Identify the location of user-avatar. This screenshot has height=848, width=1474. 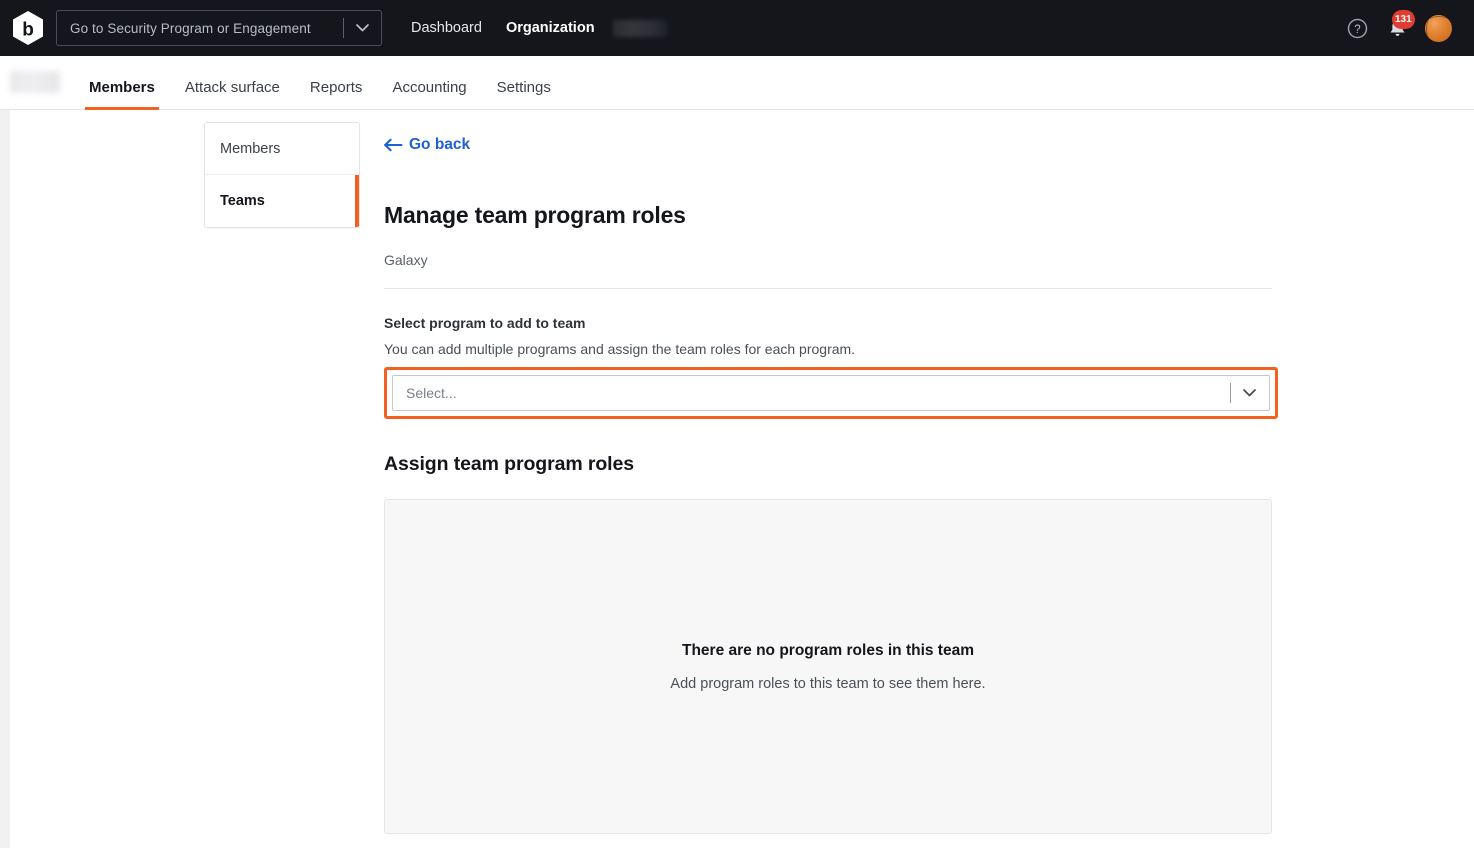
(1438, 28).